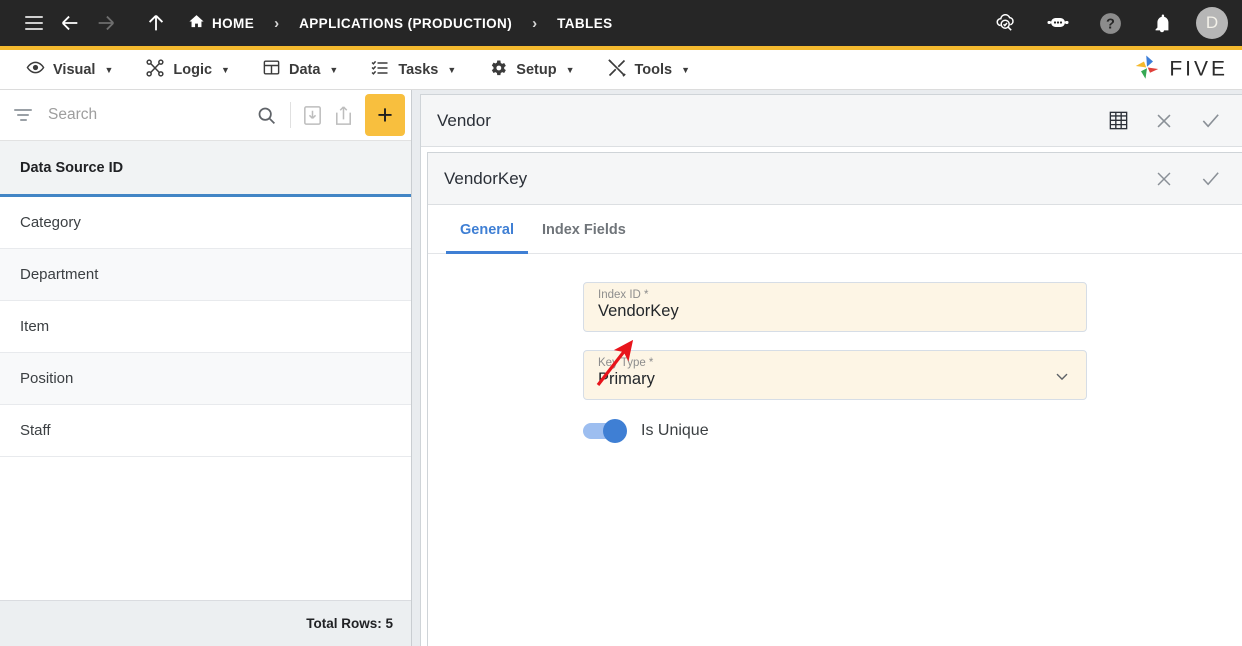  Describe the element at coordinates (156, 23) in the screenshot. I see `arrow-up-icon` at that location.